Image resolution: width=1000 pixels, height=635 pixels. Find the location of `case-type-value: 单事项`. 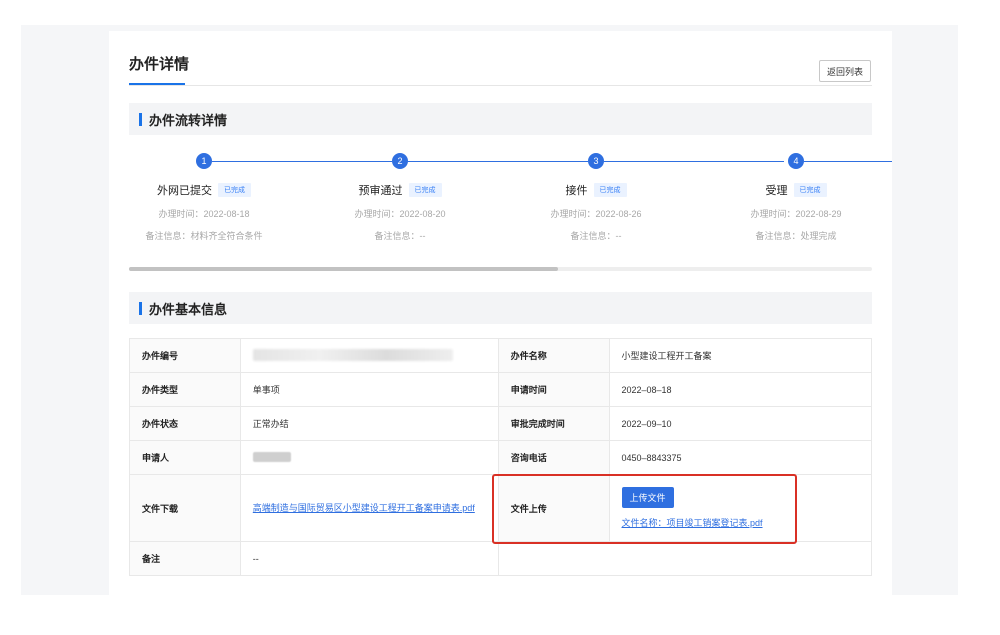

case-type-value: 单事项 is located at coordinates (369, 389).